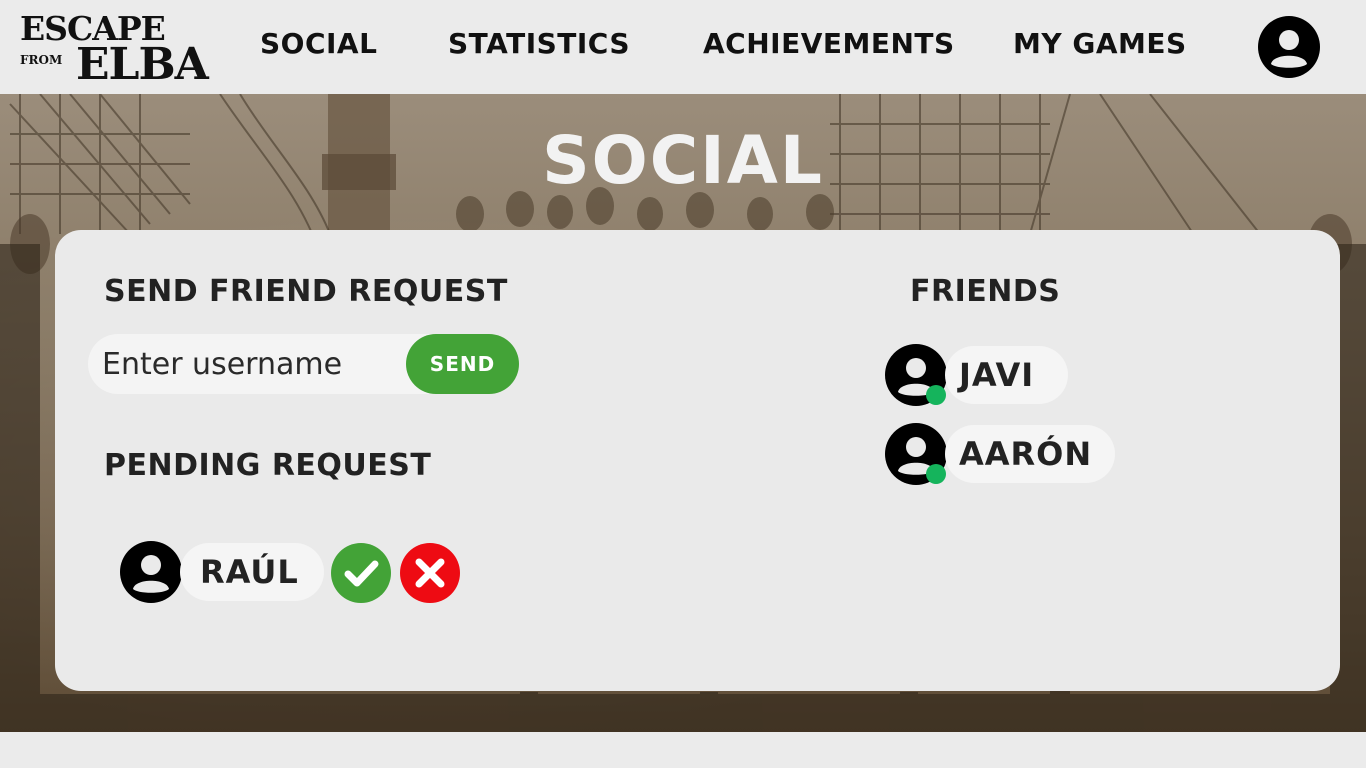  I want to click on friend-row: AARÓN, so click(1005, 454).